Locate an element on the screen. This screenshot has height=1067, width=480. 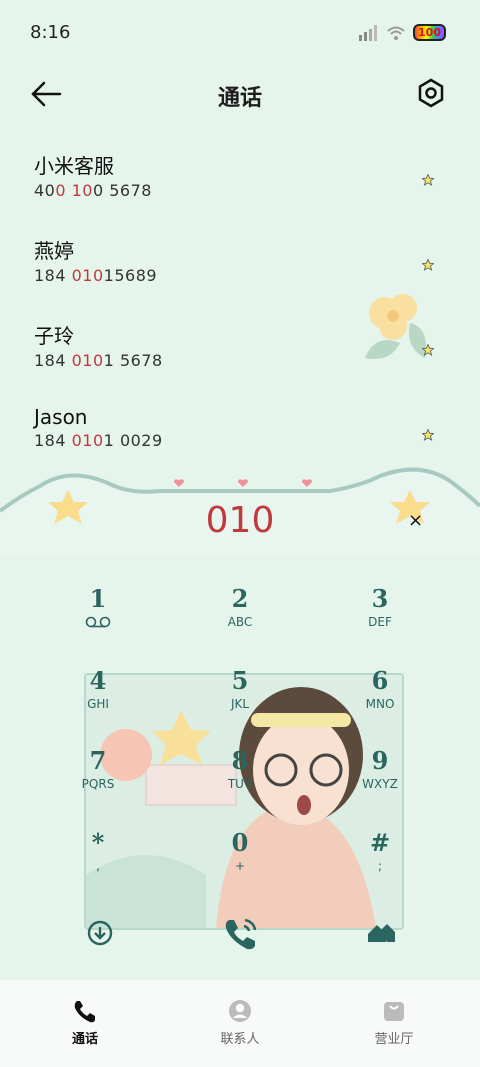
contact-number: 400 100 5678 is located at coordinates (93, 190).